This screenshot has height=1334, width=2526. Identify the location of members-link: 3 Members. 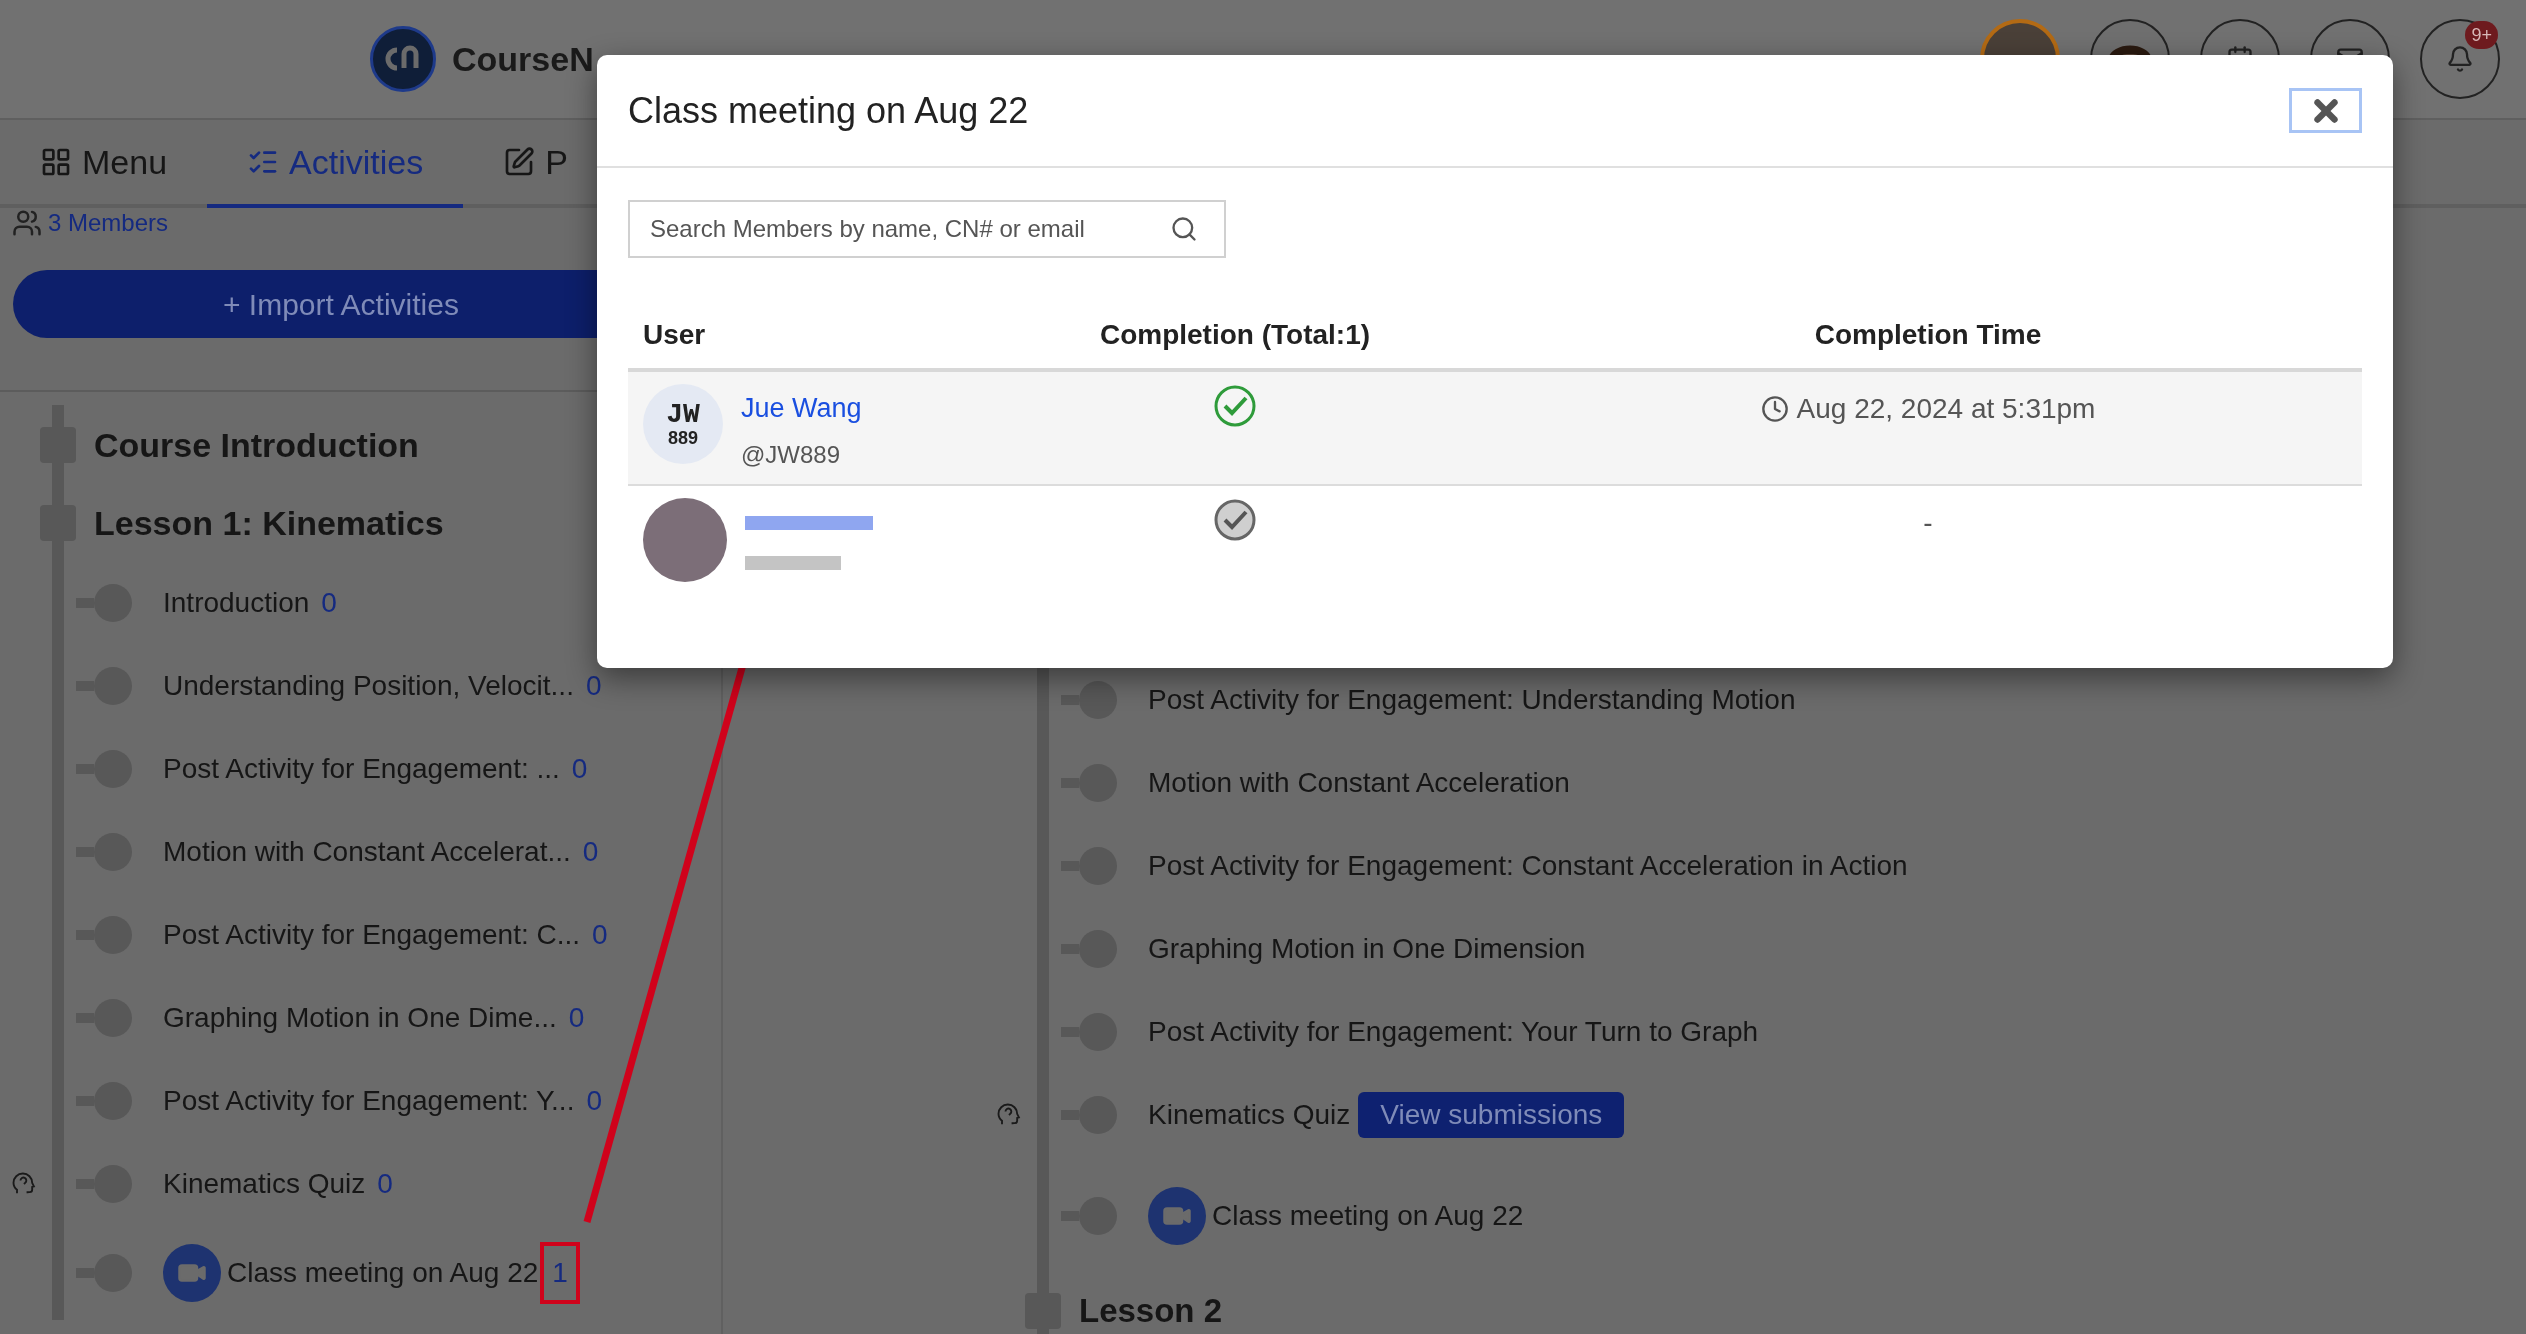
(108, 223).